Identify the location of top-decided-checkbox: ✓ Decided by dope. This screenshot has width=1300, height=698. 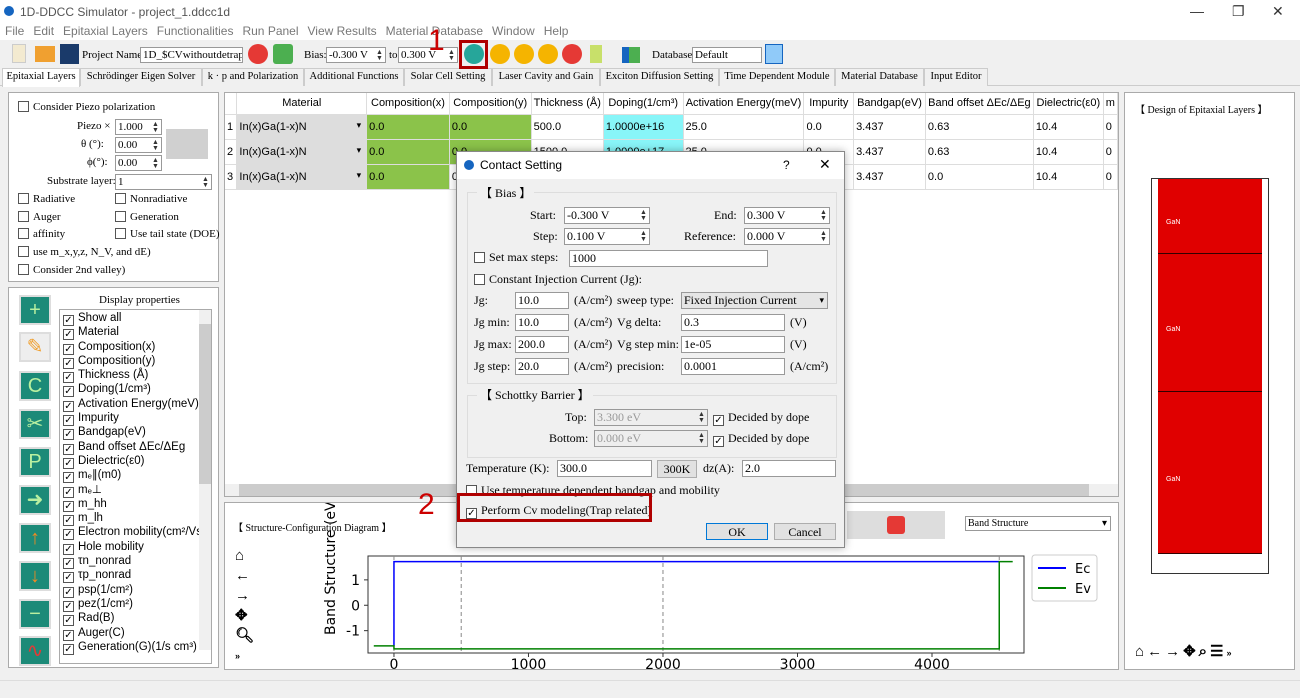
(761, 418).